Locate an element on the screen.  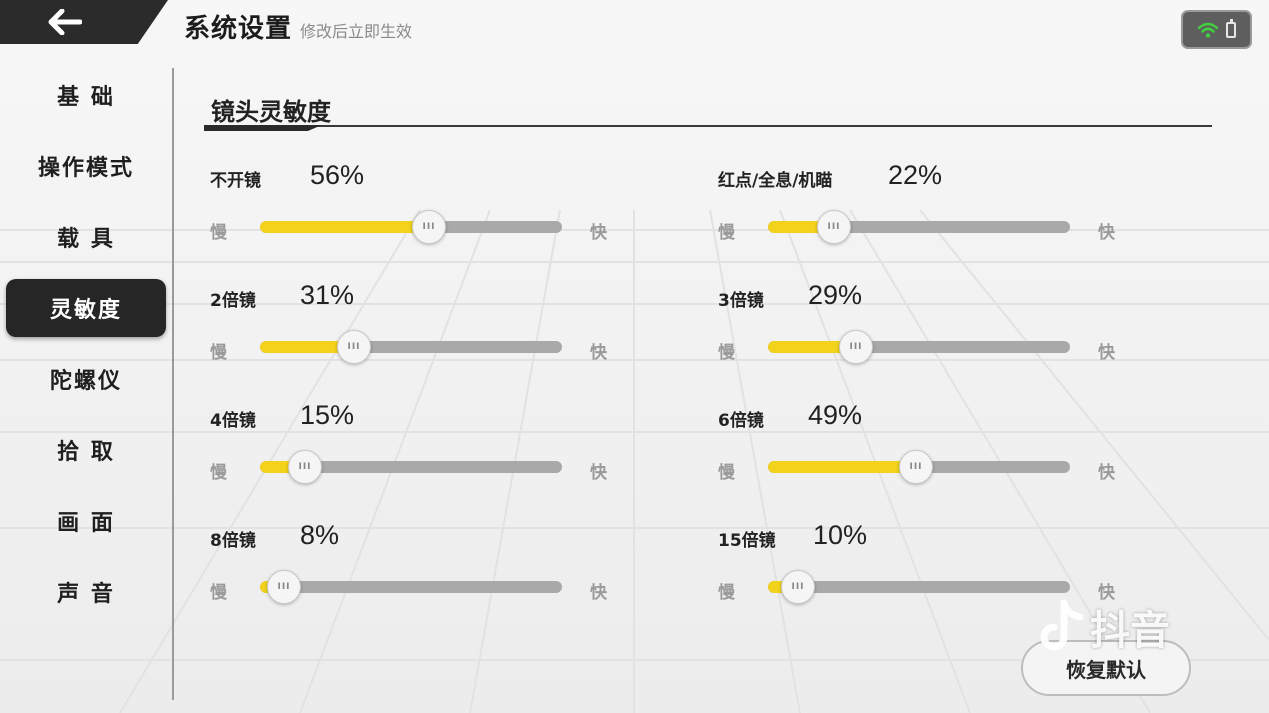
section-title: 镜头灵敏度 is located at coordinates (271, 112).